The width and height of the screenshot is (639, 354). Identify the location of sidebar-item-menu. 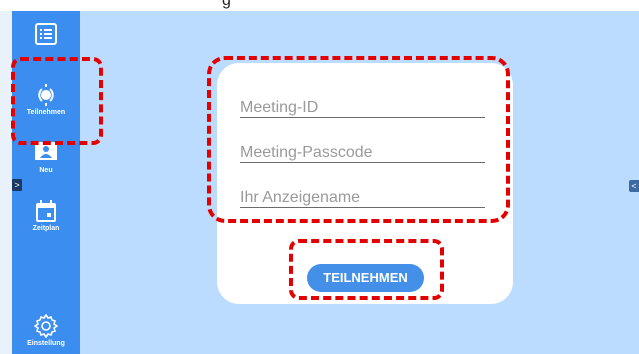
(46, 34).